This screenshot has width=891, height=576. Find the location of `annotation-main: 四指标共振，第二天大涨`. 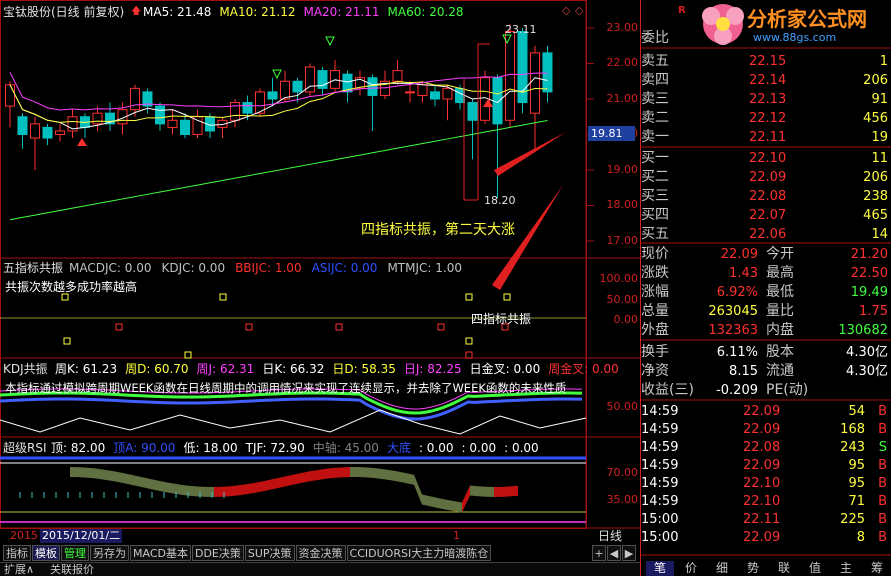

annotation-main: 四指标共振，第二天大涨 is located at coordinates (438, 230).